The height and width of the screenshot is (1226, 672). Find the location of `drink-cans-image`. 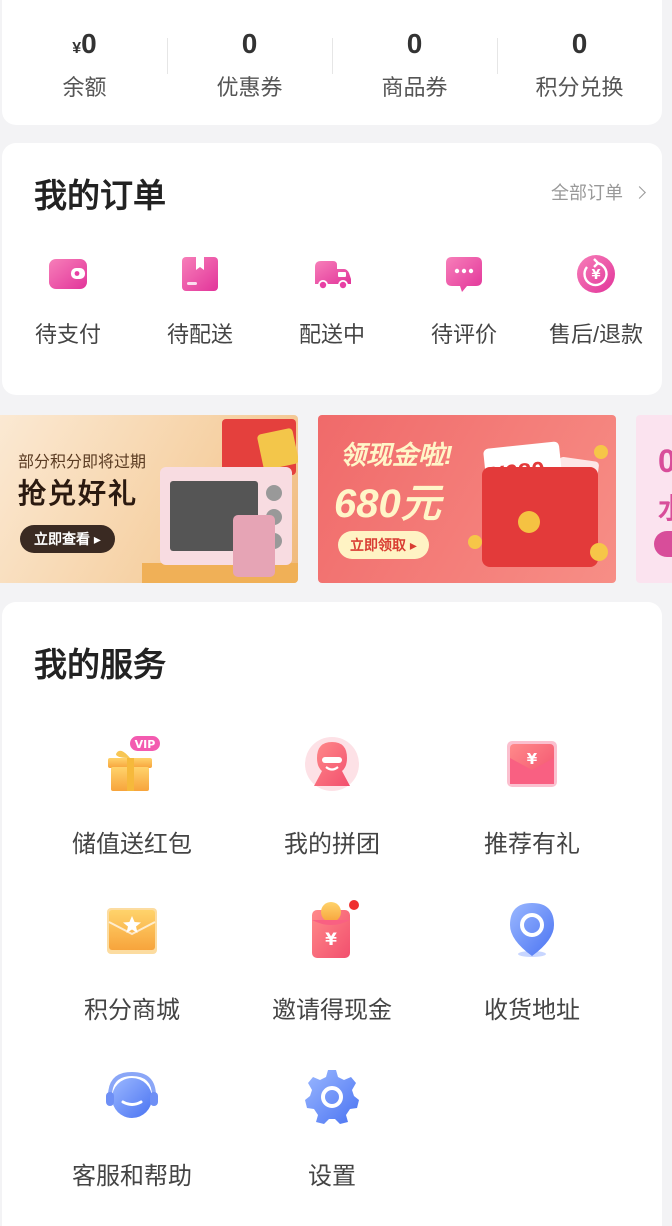

drink-cans-image is located at coordinates (254, 546).